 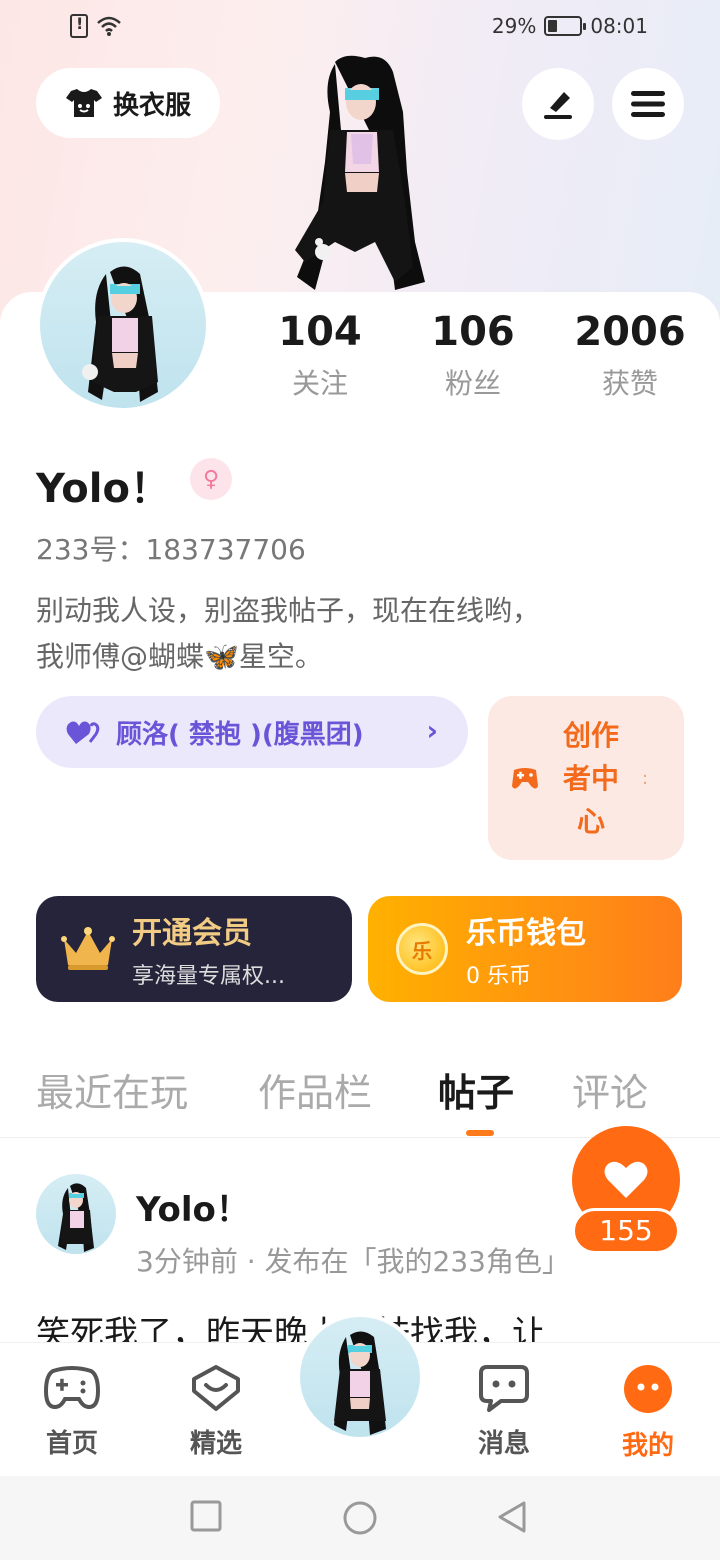 I want to click on chevron-right-icon: ›, so click(x=432, y=730).